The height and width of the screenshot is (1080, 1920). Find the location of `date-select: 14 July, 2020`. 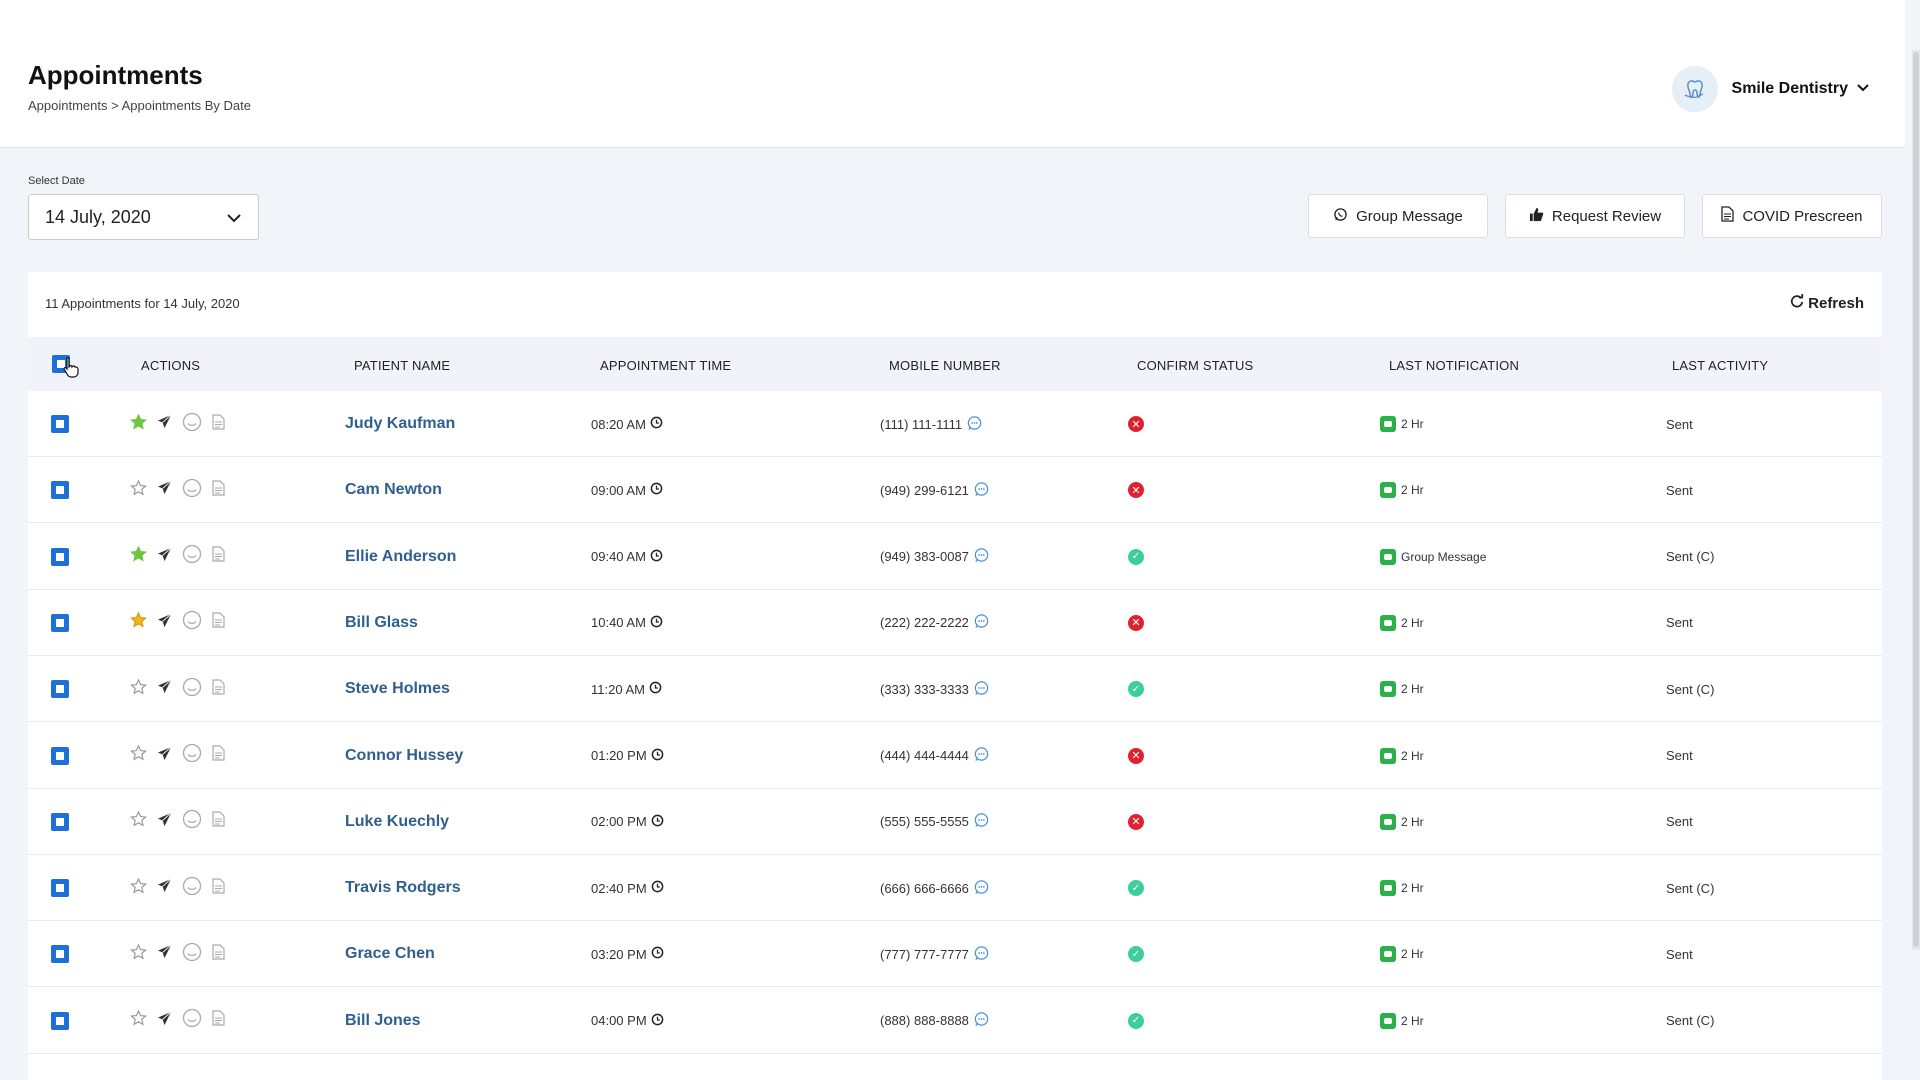

date-select: 14 July, 2020 is located at coordinates (143, 217).